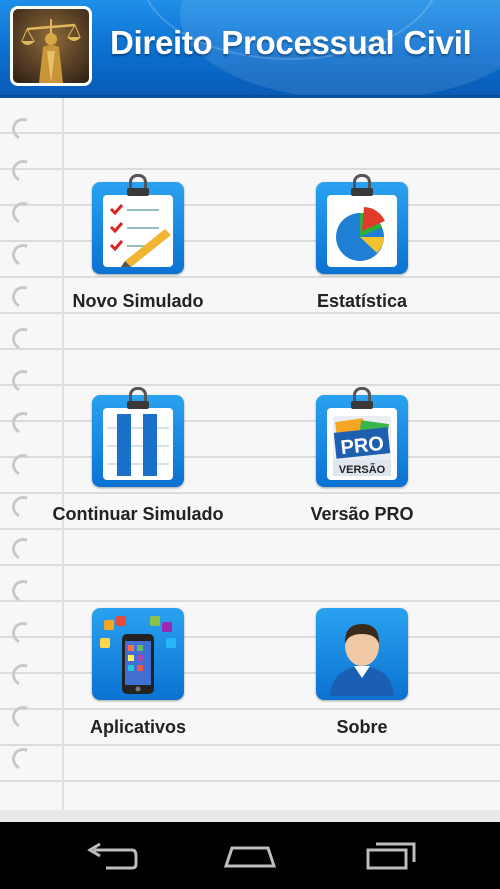  Describe the element at coordinates (362, 469) in the screenshot. I see `versao-badge-text: VERSÃO` at that location.